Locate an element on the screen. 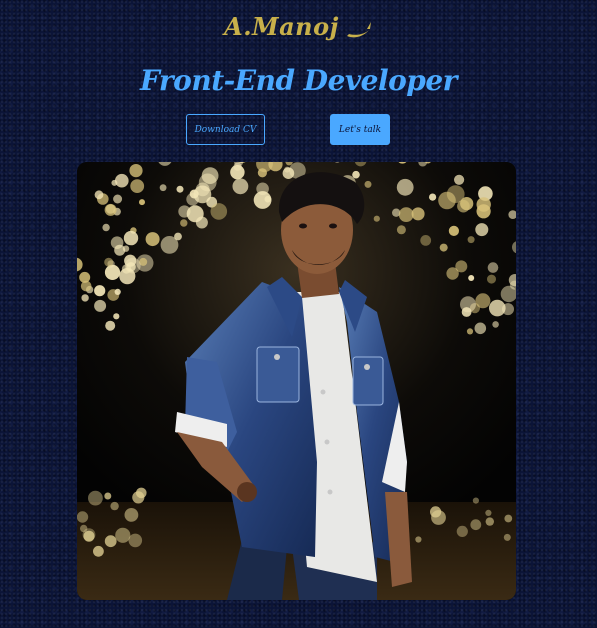 Image resolution: width=597 pixels, height=628 pixels. brush-stroke-icon is located at coordinates (358, 29).